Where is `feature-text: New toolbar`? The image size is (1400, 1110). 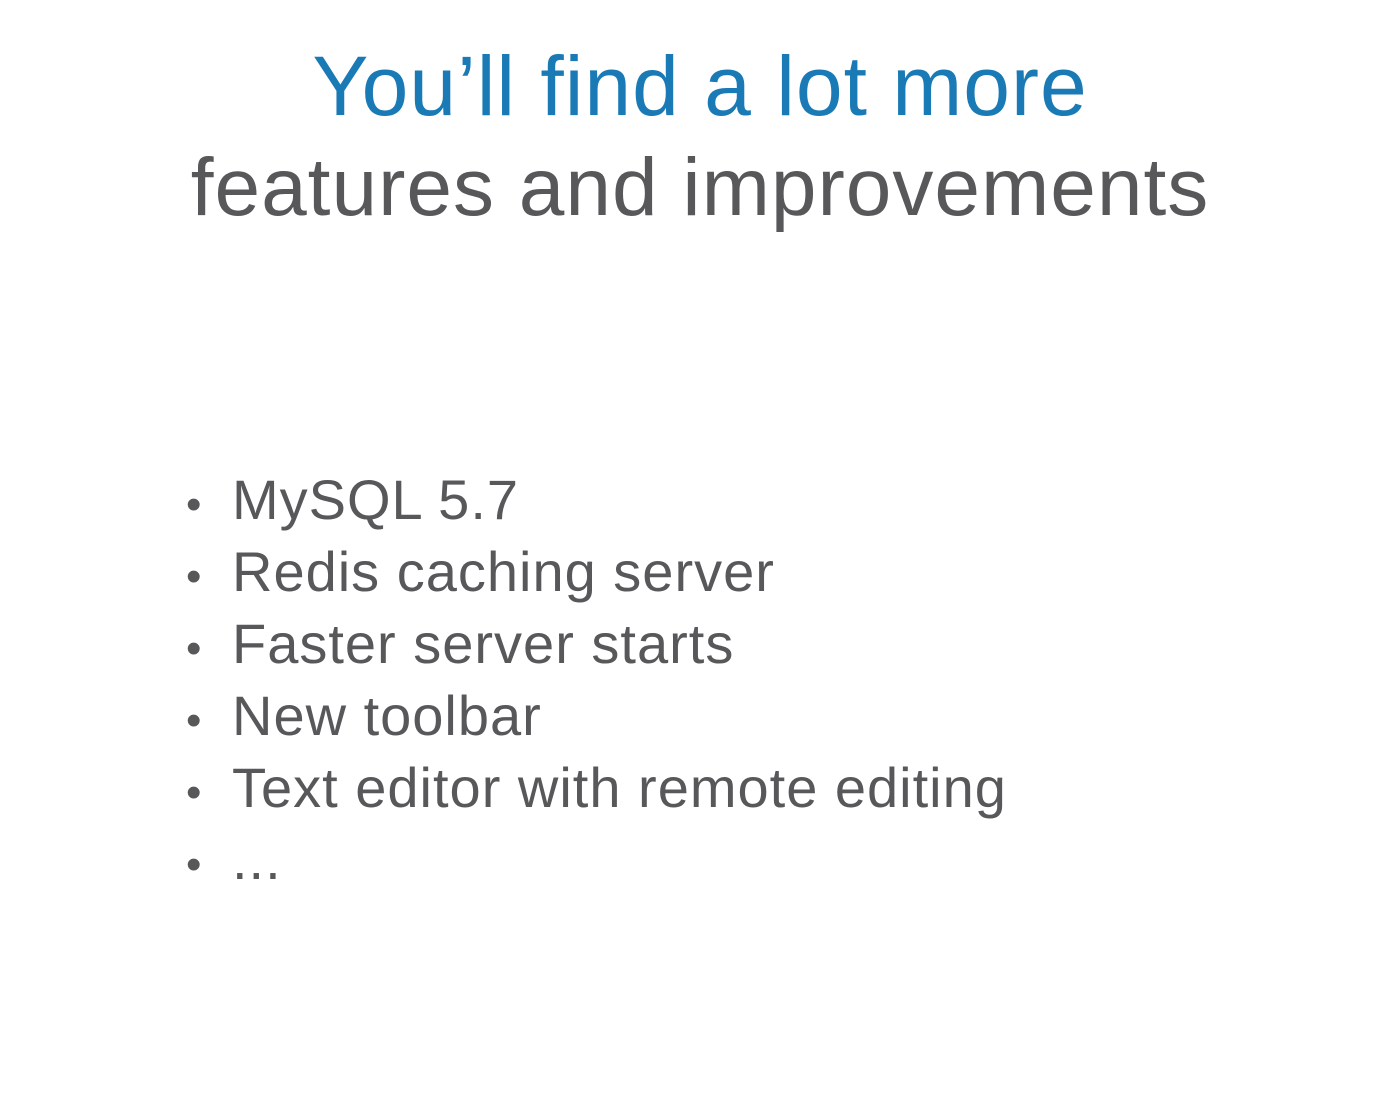
feature-text: New toolbar is located at coordinates (387, 715).